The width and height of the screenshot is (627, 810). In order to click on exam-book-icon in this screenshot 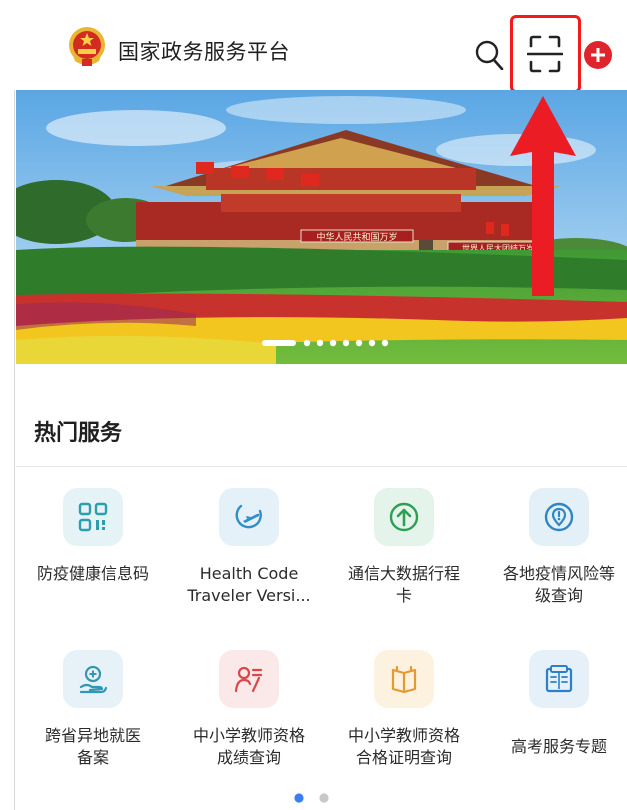, I will do `click(559, 679)`.